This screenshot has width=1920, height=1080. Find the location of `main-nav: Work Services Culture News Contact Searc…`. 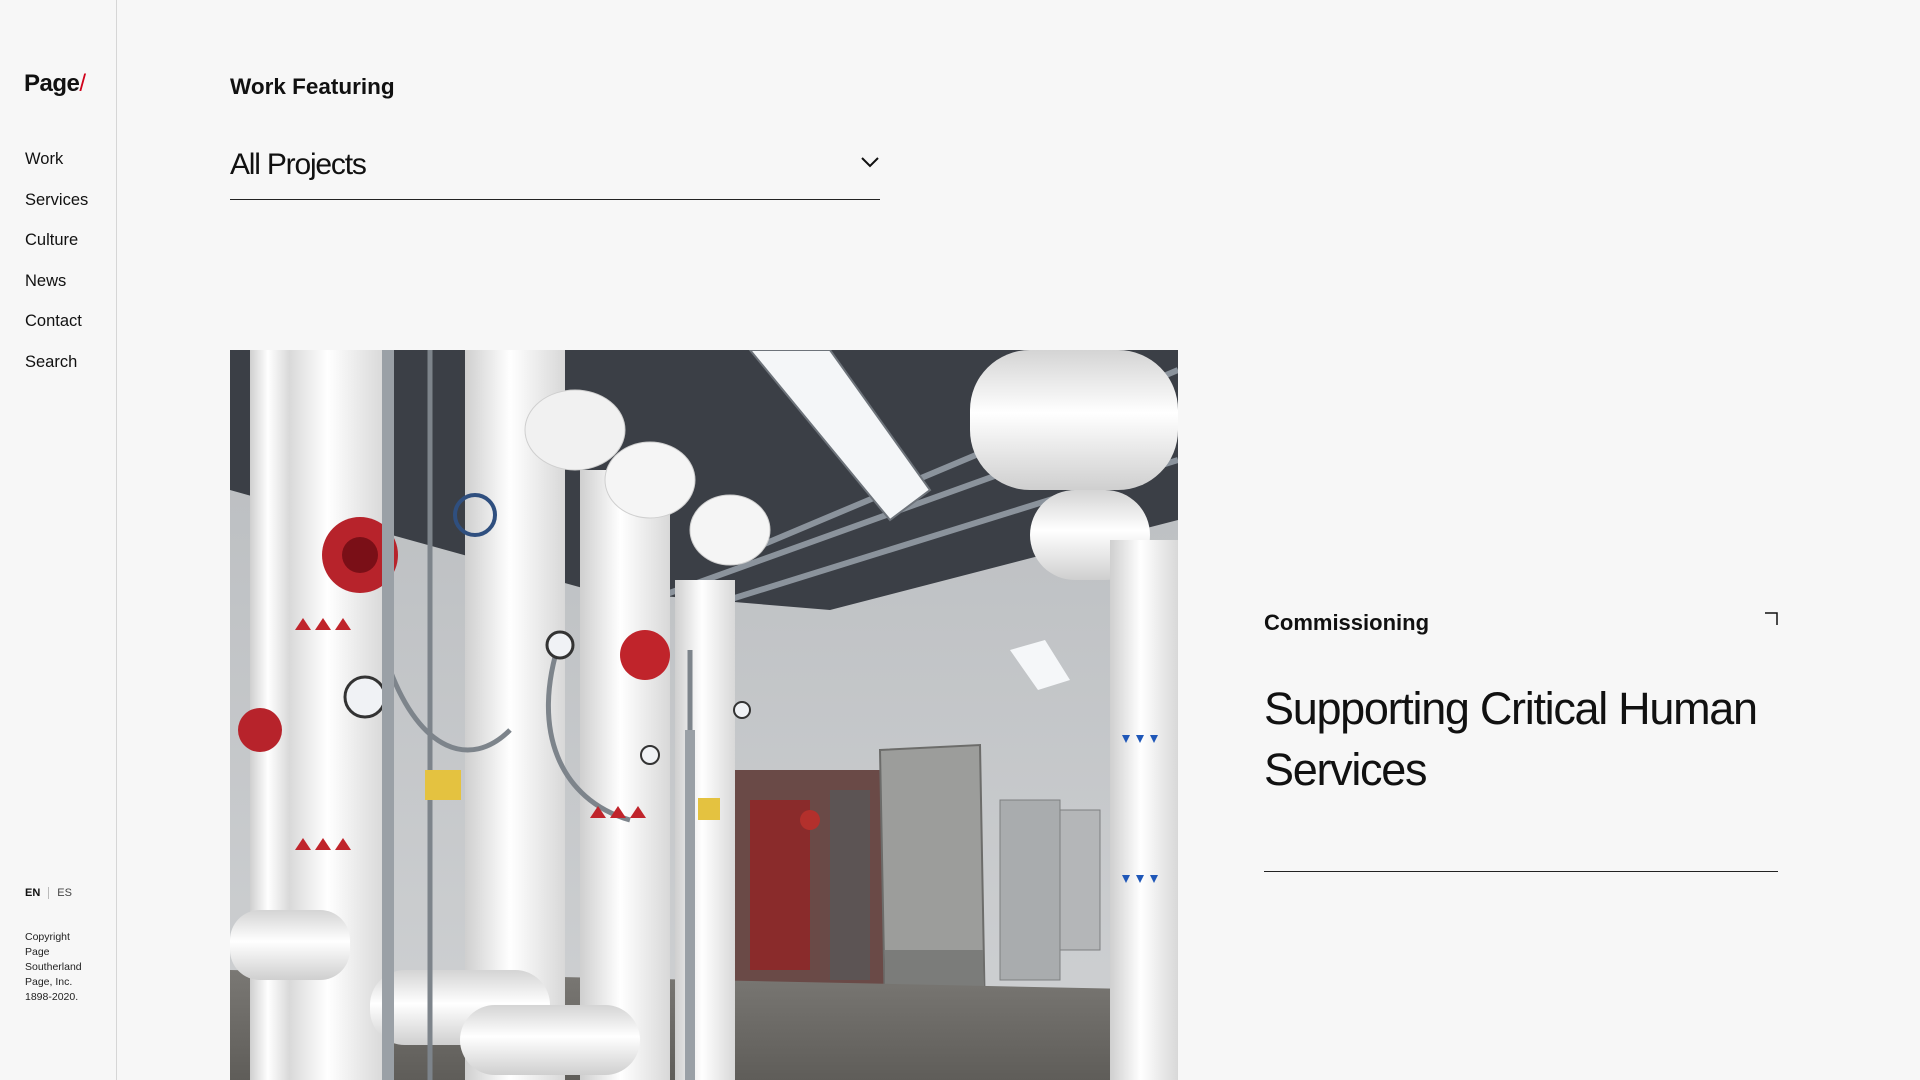

main-nav: Work Services Culture News Contact Searc… is located at coordinates (56, 269).